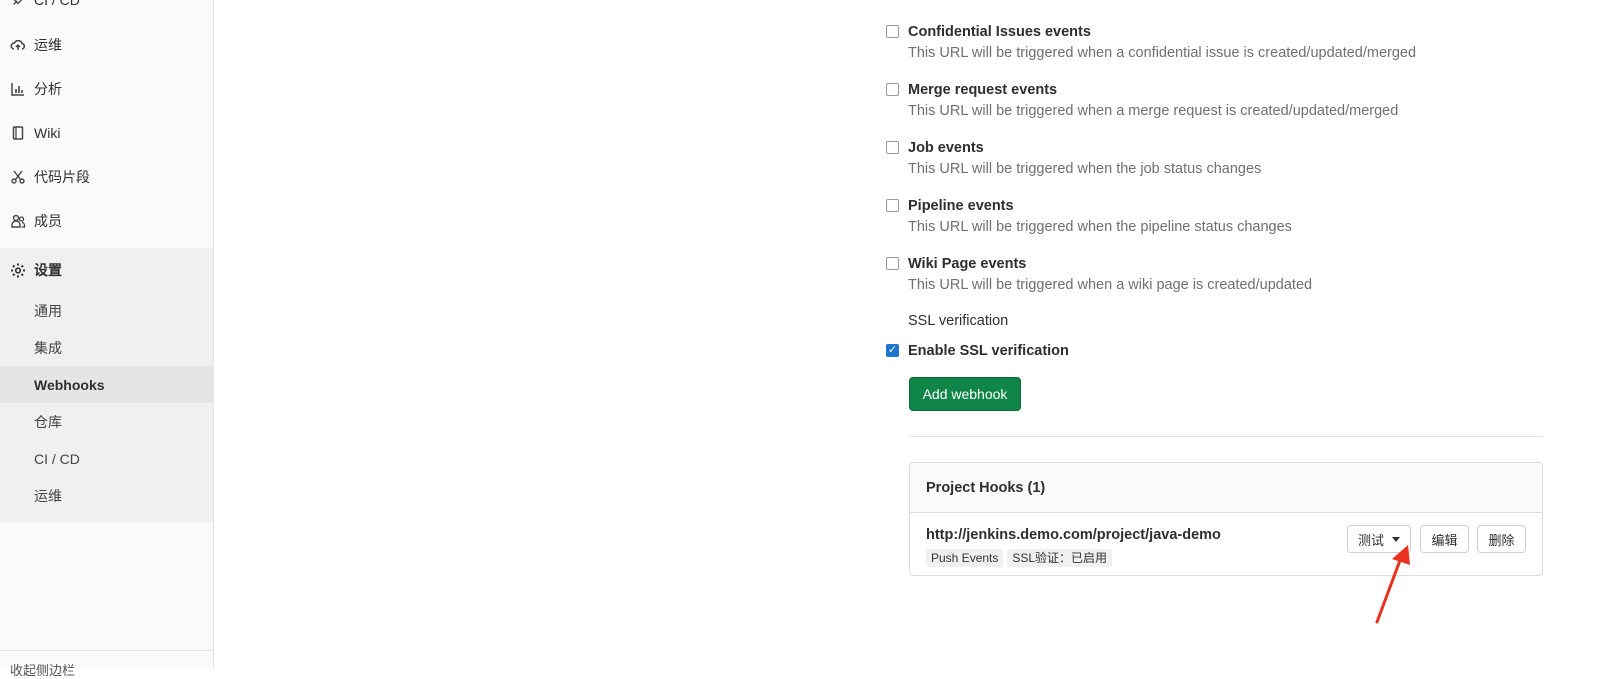 This screenshot has width=1603, height=679. I want to click on chevron-down-icon, so click(1396, 539).